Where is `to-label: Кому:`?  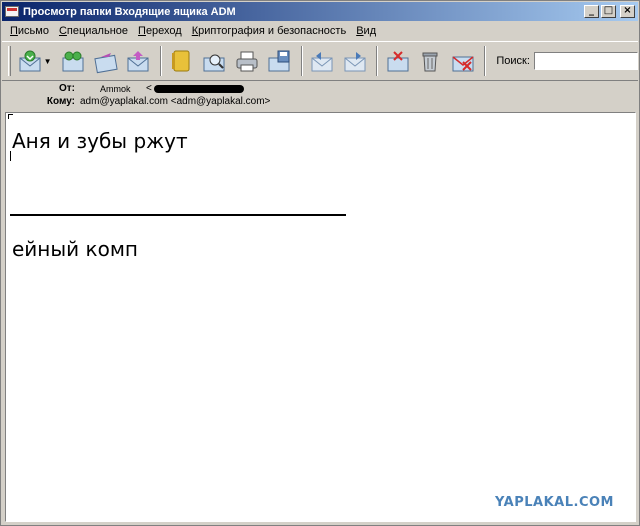
to-label: Кому: is located at coordinates (60, 101).